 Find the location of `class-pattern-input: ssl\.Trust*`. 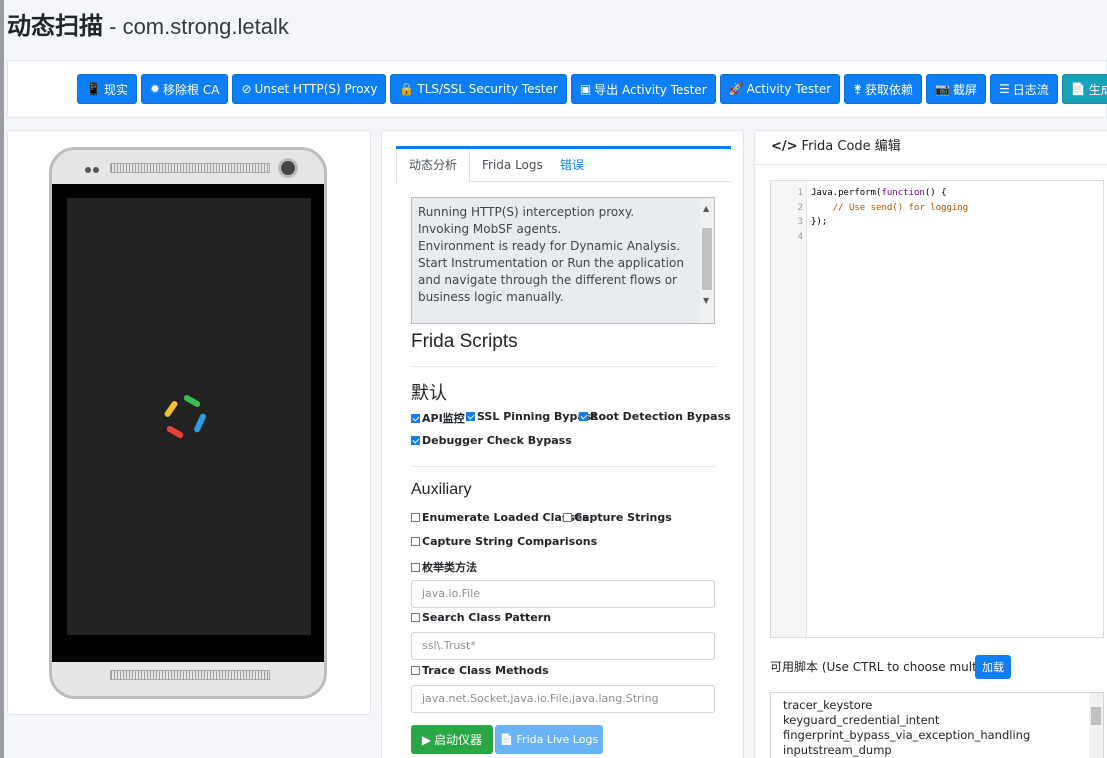

class-pattern-input: ssl\.Trust* is located at coordinates (563, 646).